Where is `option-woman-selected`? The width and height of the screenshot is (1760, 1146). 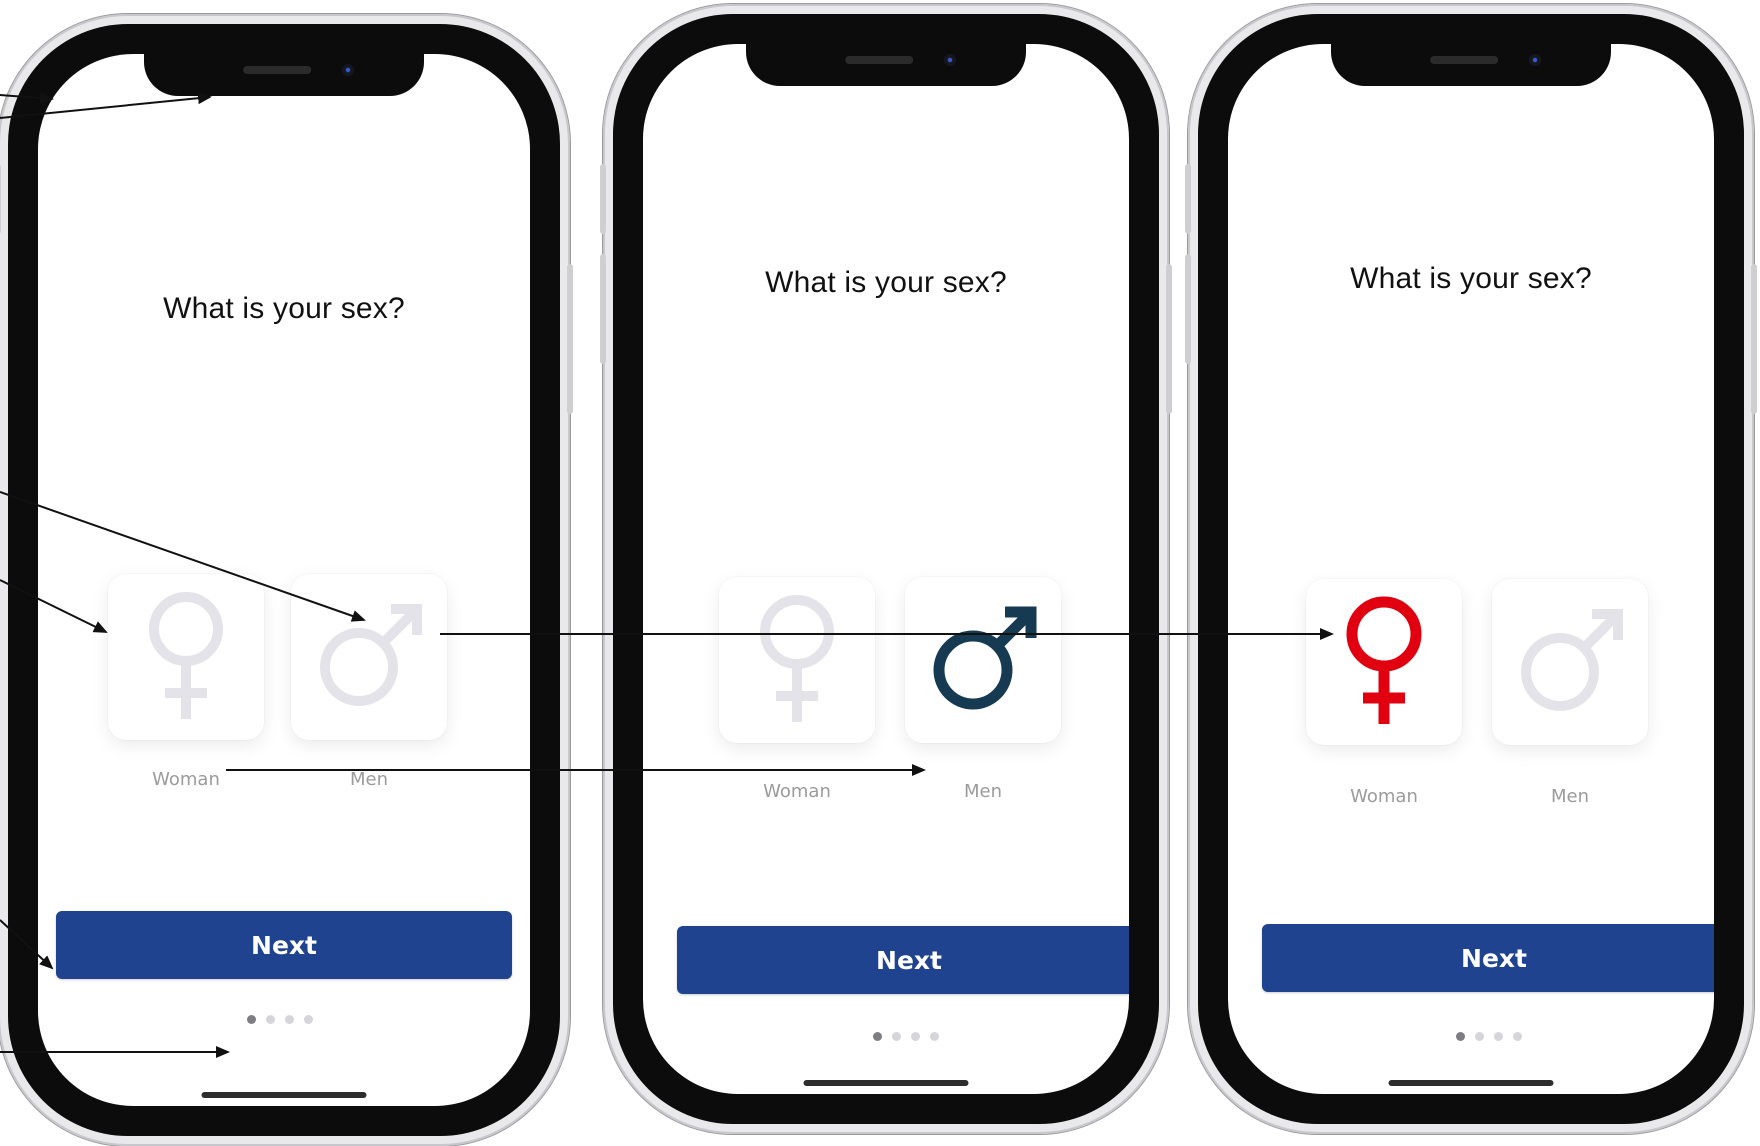
option-woman-selected is located at coordinates (1384, 662).